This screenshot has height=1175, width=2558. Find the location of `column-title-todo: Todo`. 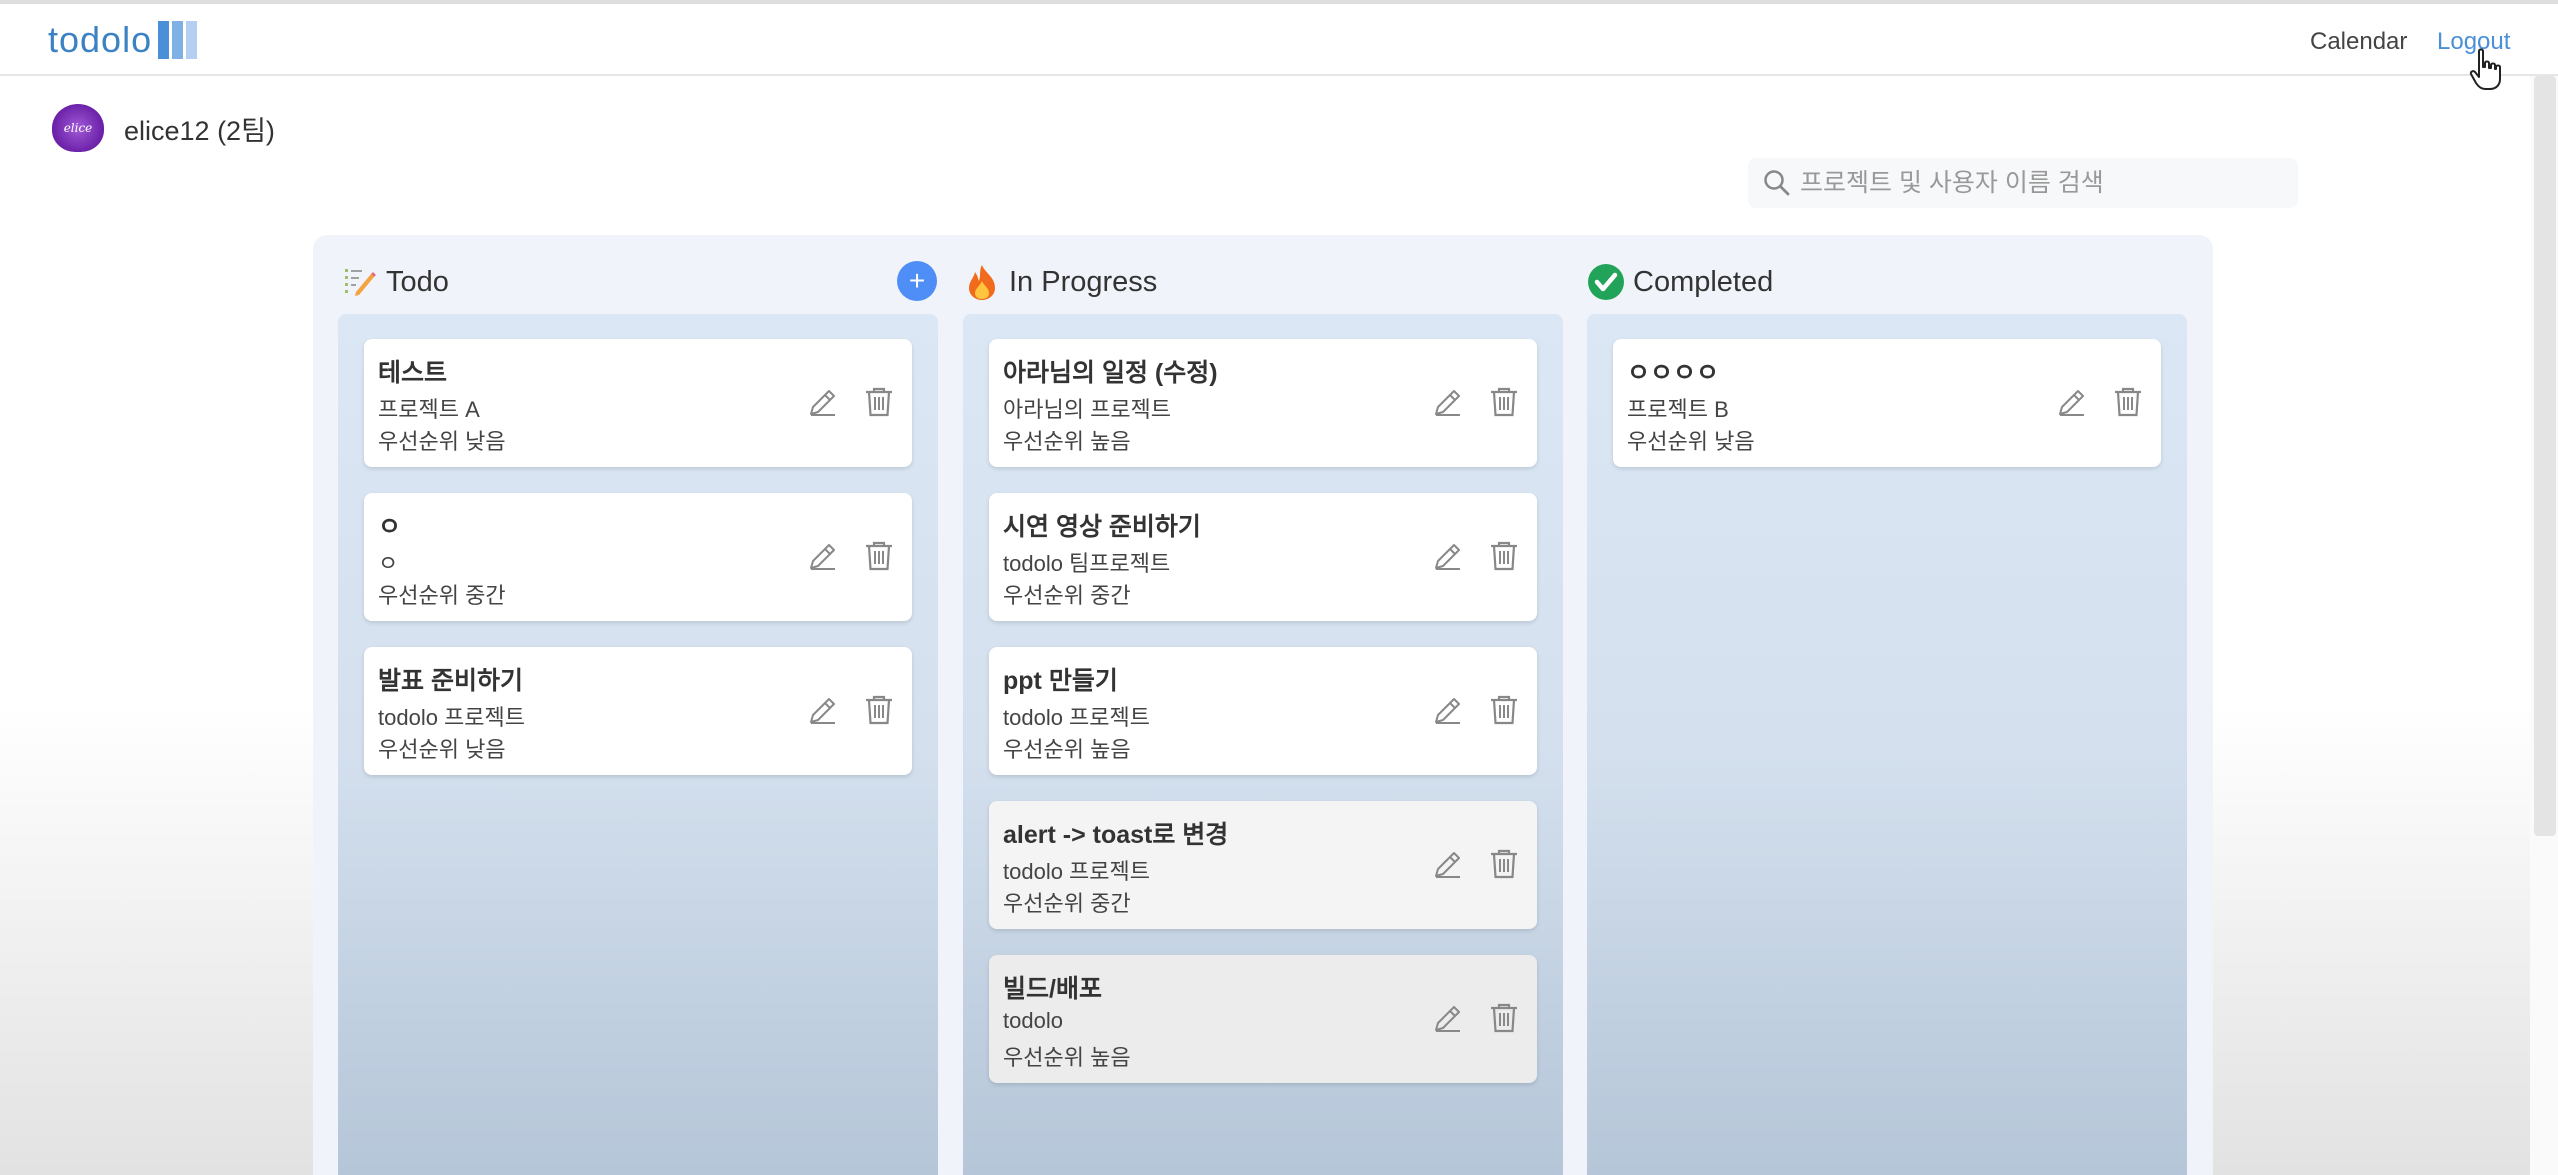

column-title-todo: Todo is located at coordinates (417, 281).